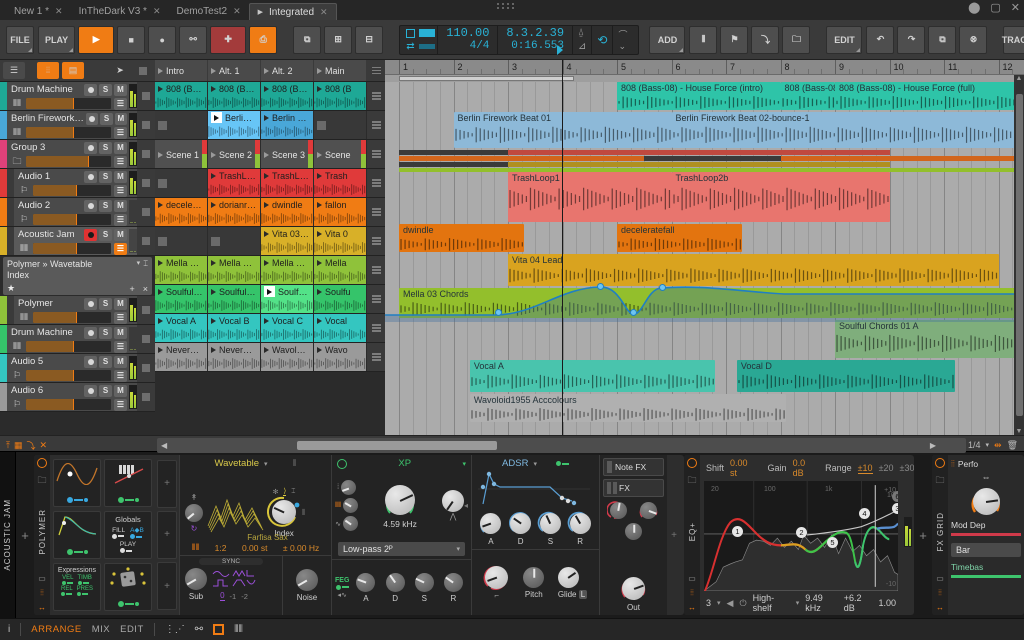 The height and width of the screenshot is (640, 1024). What do you see at coordinates (799, 468) in the screenshot?
I see `eq-gain-value: 0.0 dB` at bounding box center [799, 468].